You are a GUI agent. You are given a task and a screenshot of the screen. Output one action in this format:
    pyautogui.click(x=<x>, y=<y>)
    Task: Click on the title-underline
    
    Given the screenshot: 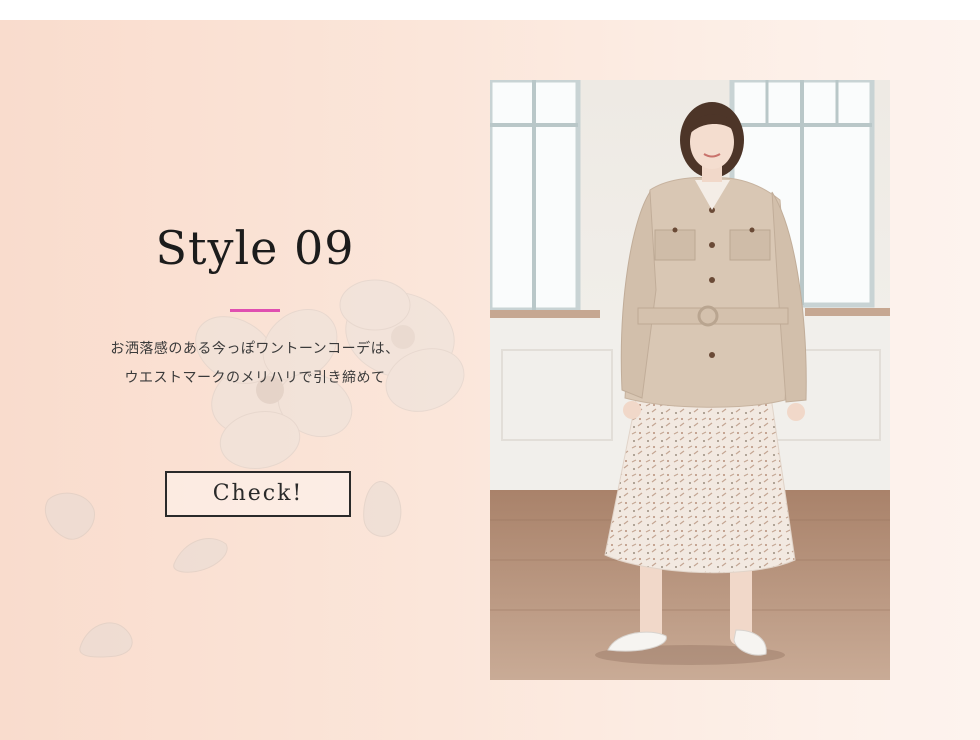 What is the action you would take?
    pyautogui.click(x=255, y=310)
    